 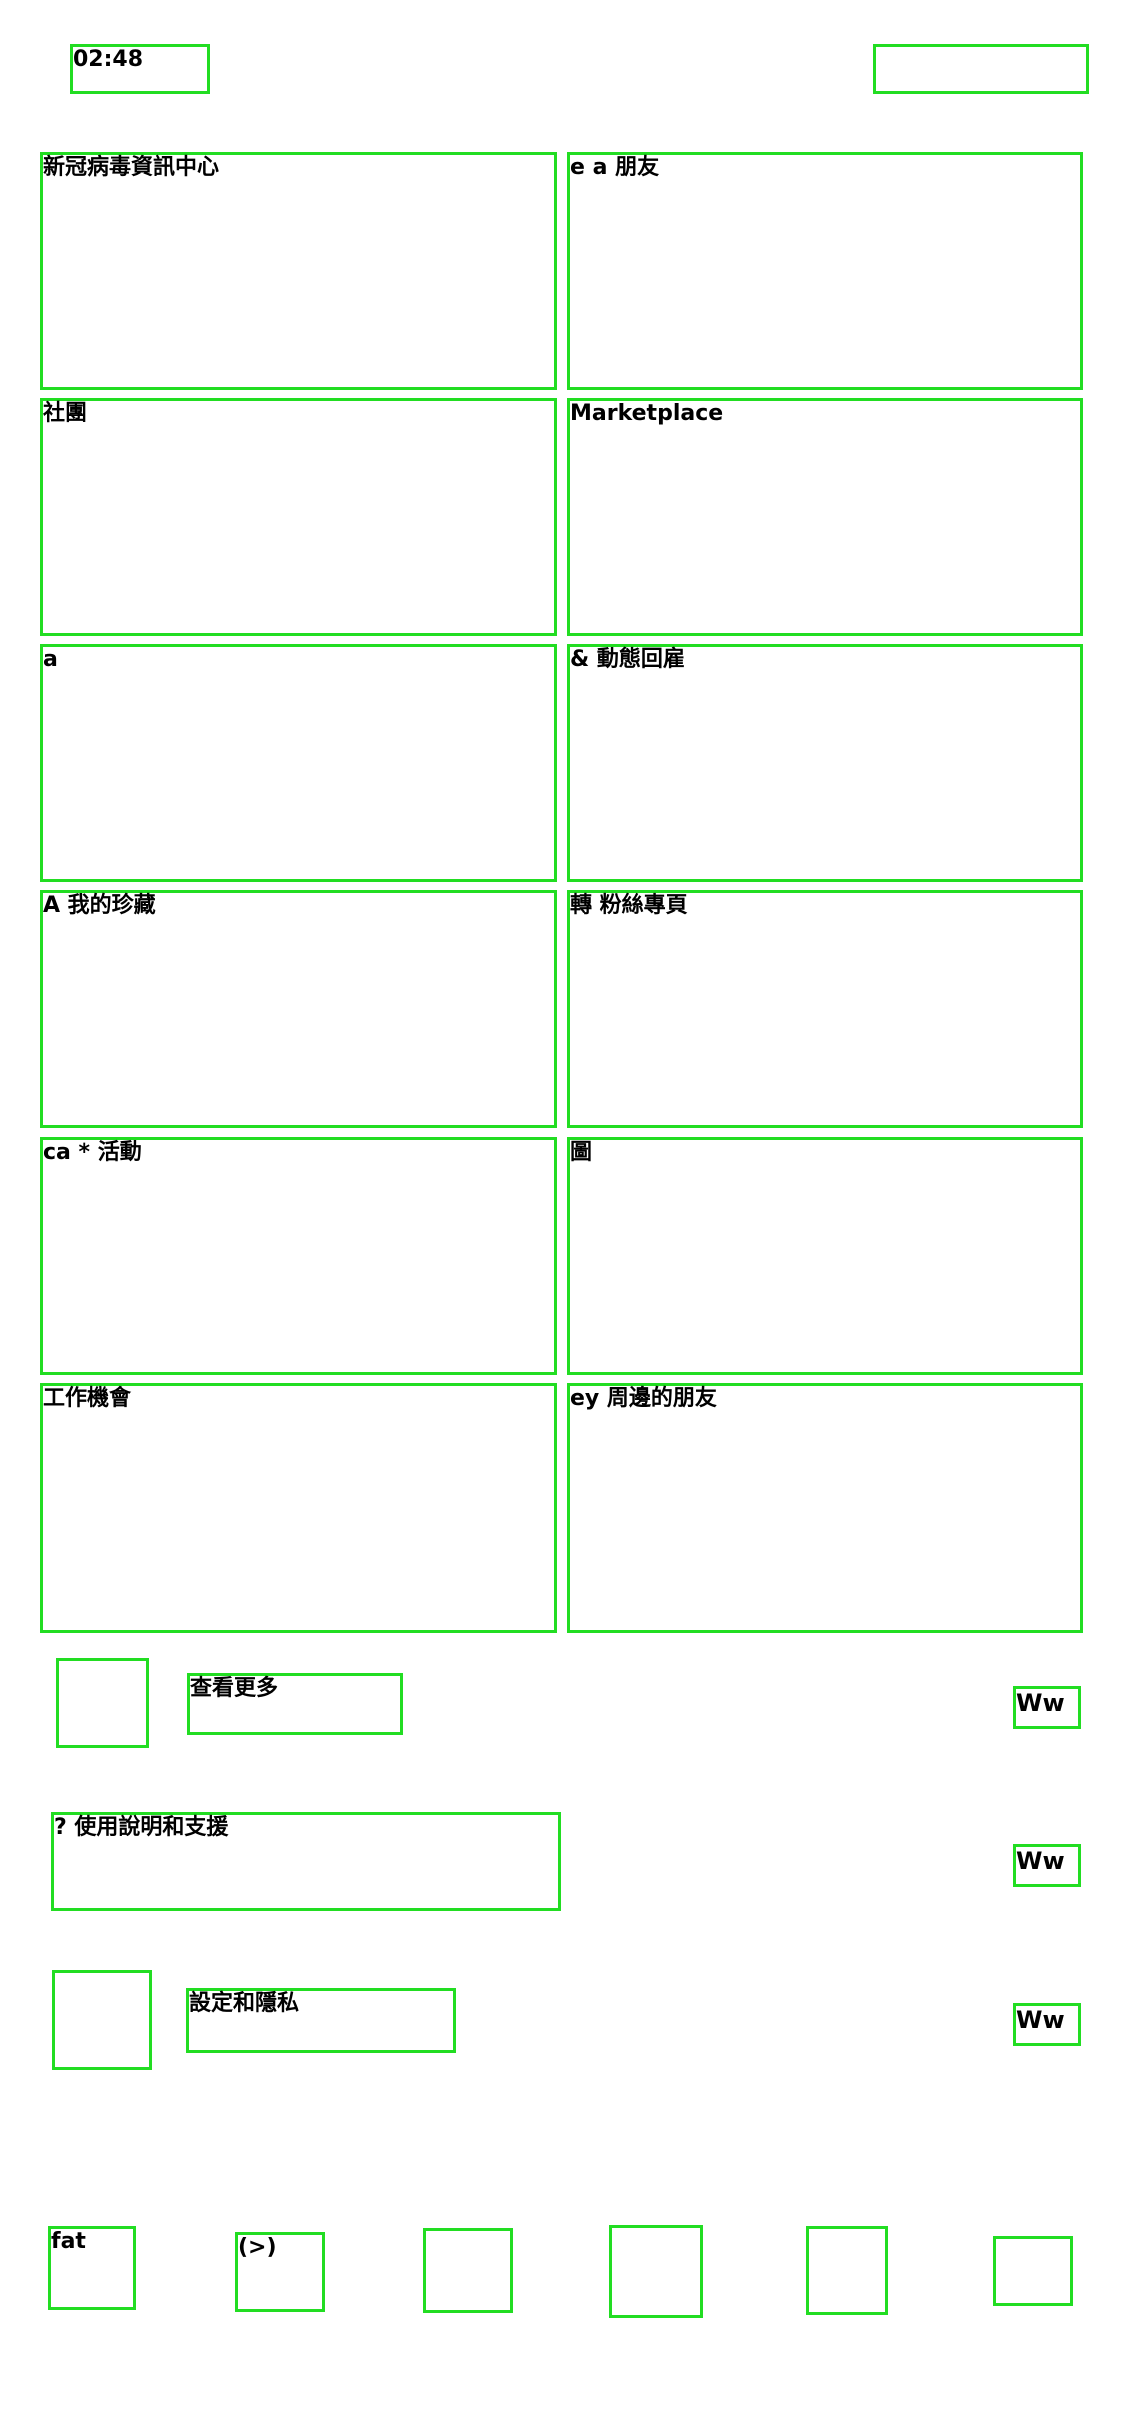 What do you see at coordinates (102, 2020) in the screenshot?
I see `settings-icon` at bounding box center [102, 2020].